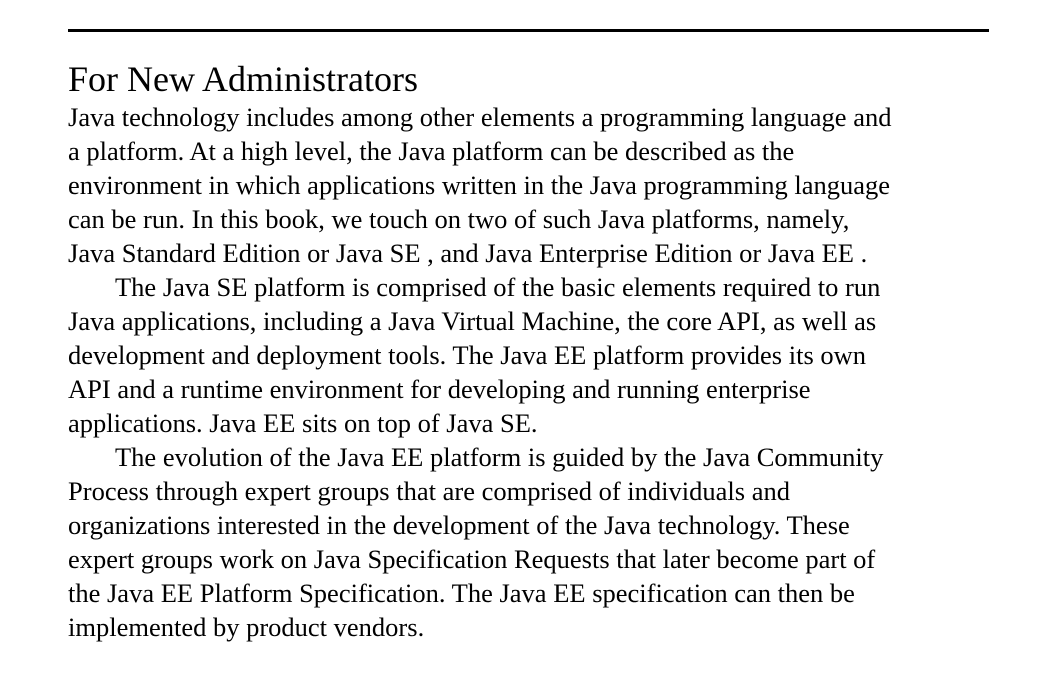  Describe the element at coordinates (528, 30) in the screenshot. I see `top-rule` at that location.